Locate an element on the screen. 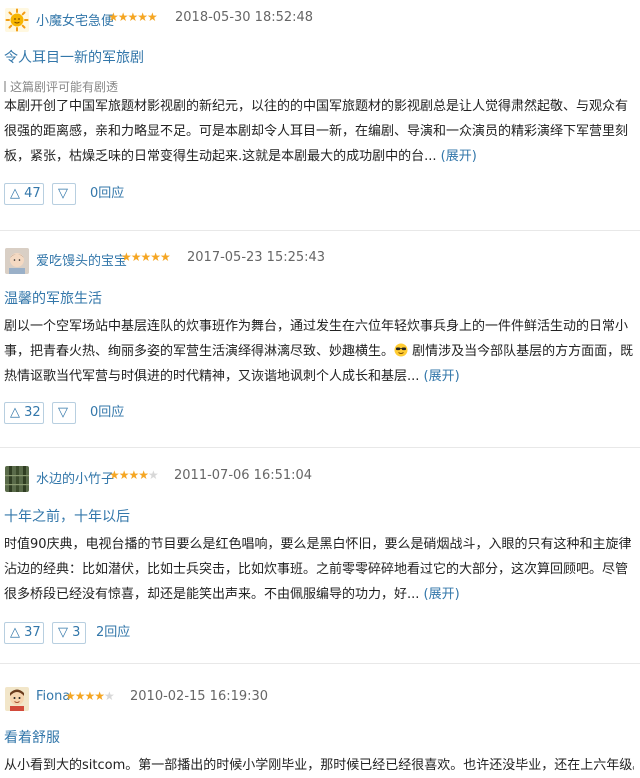 The height and width of the screenshot is (778, 640). author-link: 小魔女宅急便 is located at coordinates (75, 19).